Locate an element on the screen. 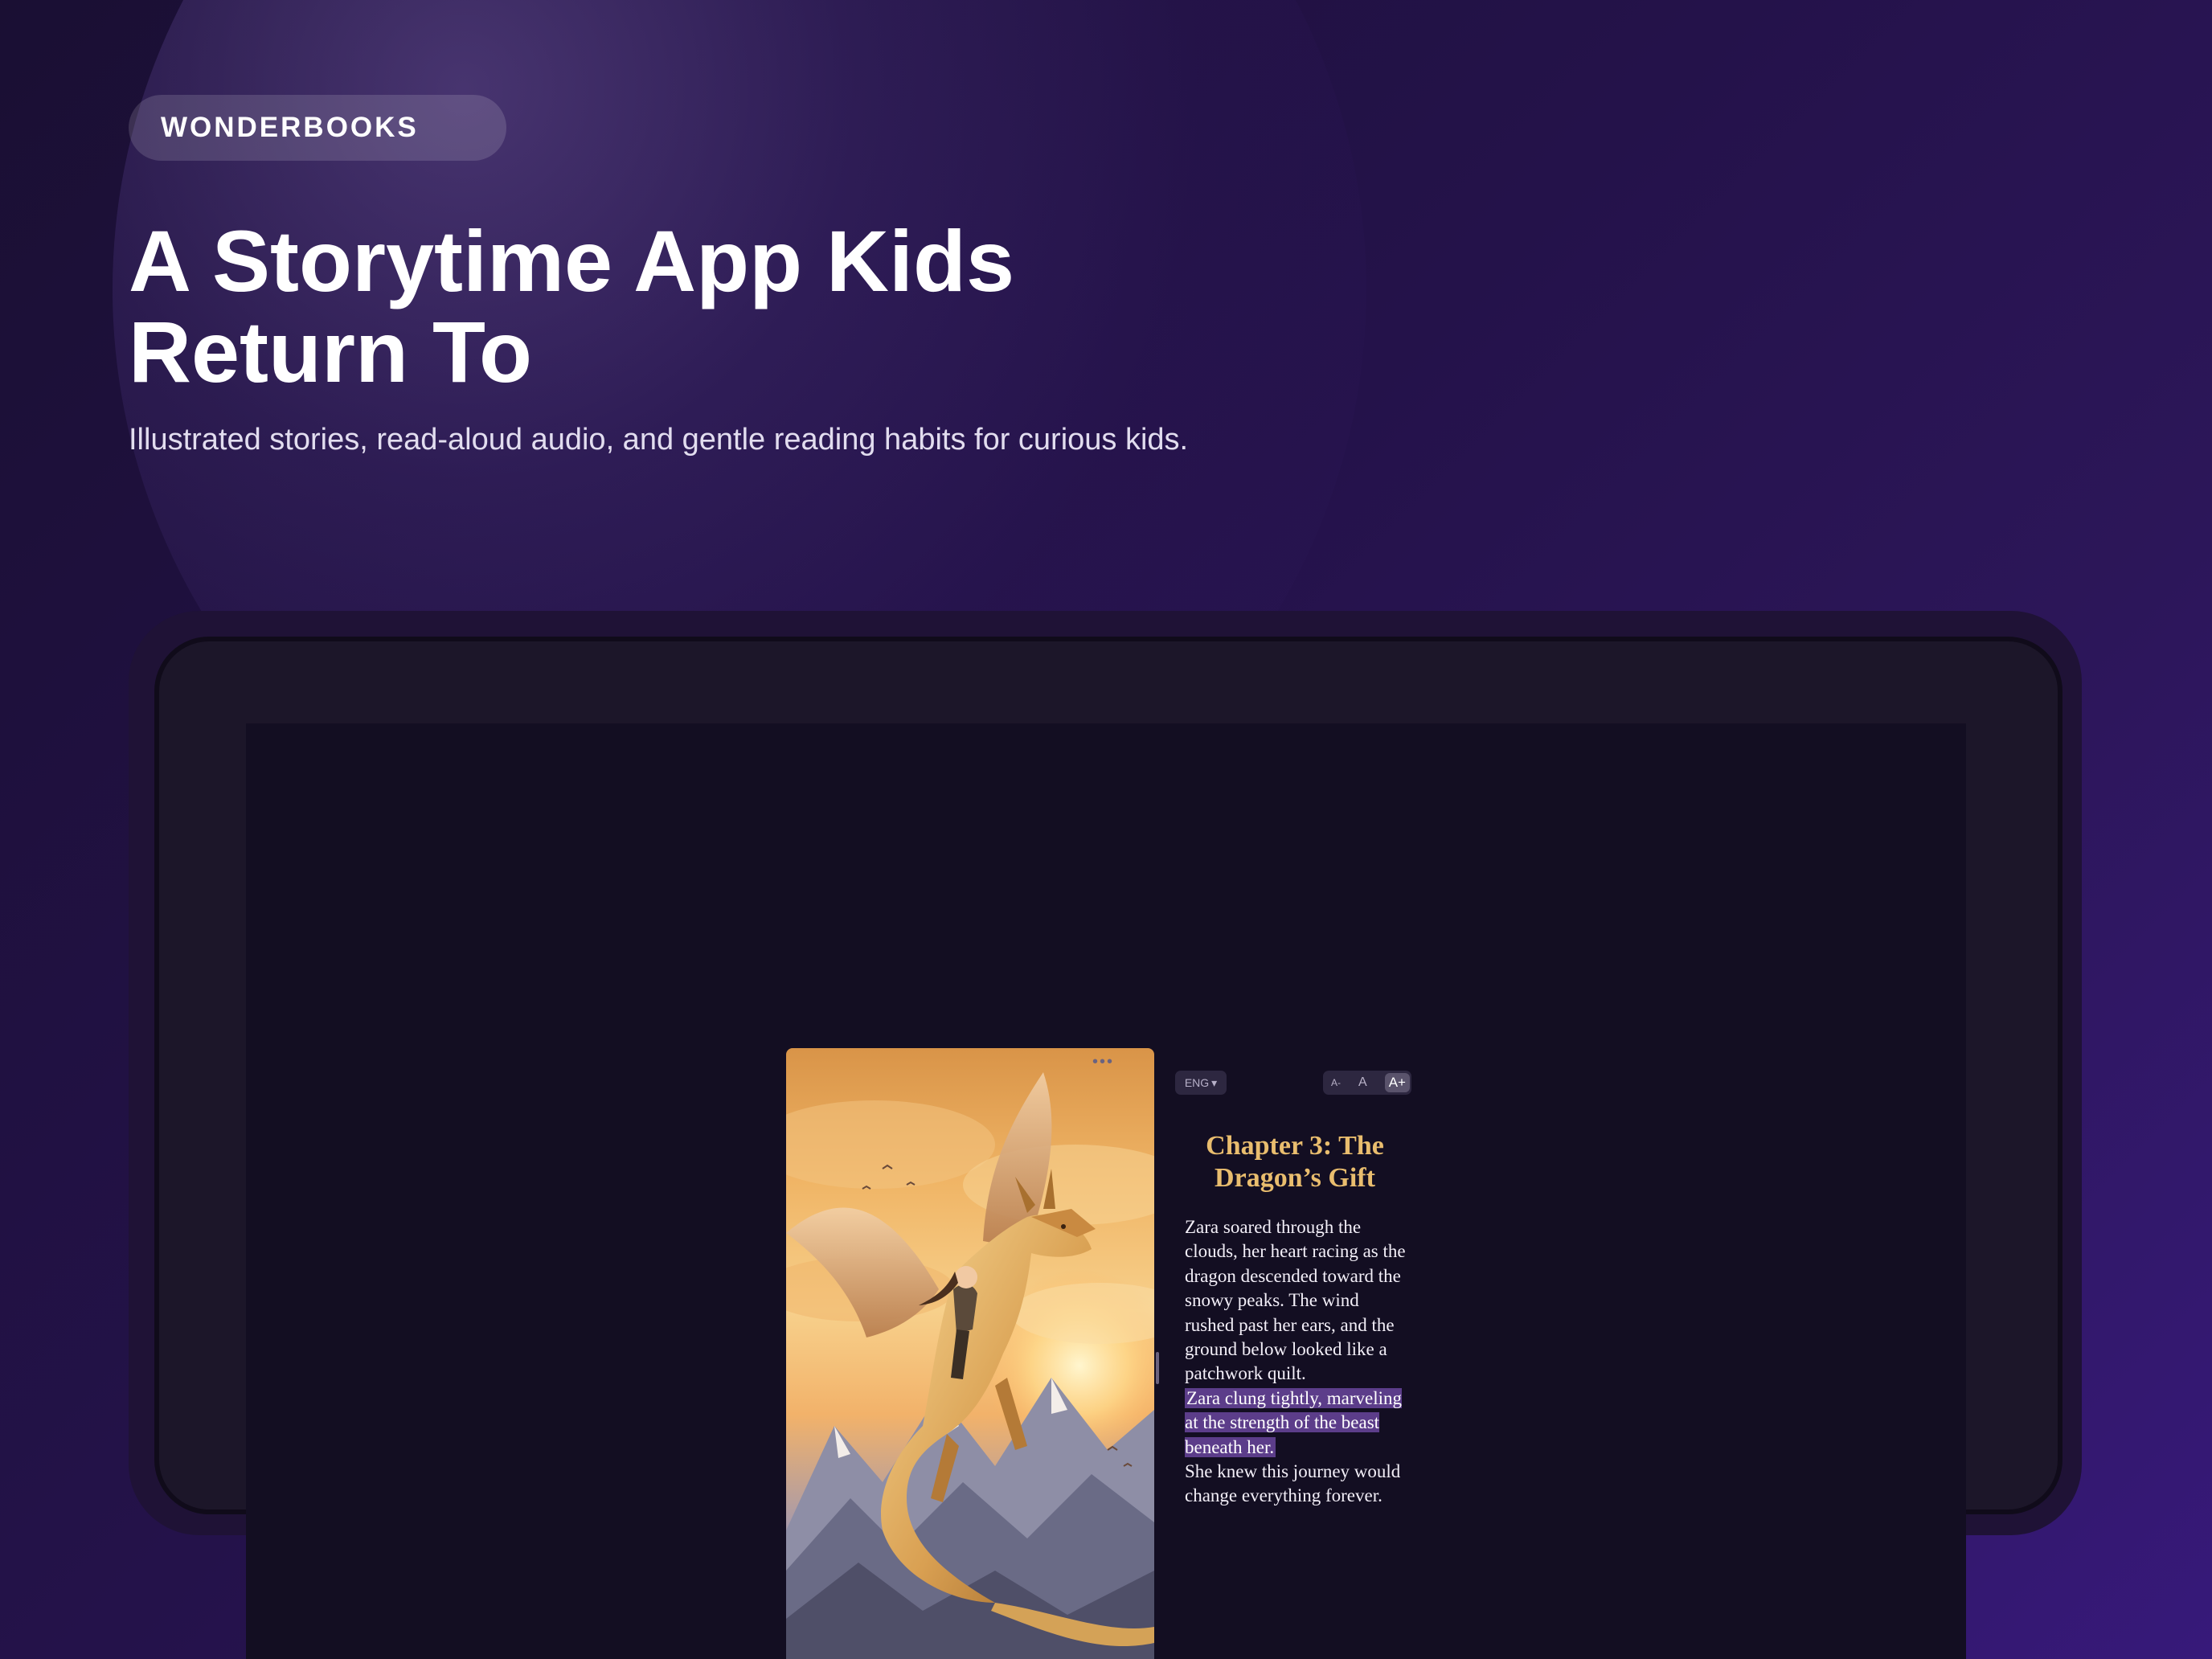 The width and height of the screenshot is (2212, 1659). brand-badge: WONDERBOOKS is located at coordinates (317, 128).